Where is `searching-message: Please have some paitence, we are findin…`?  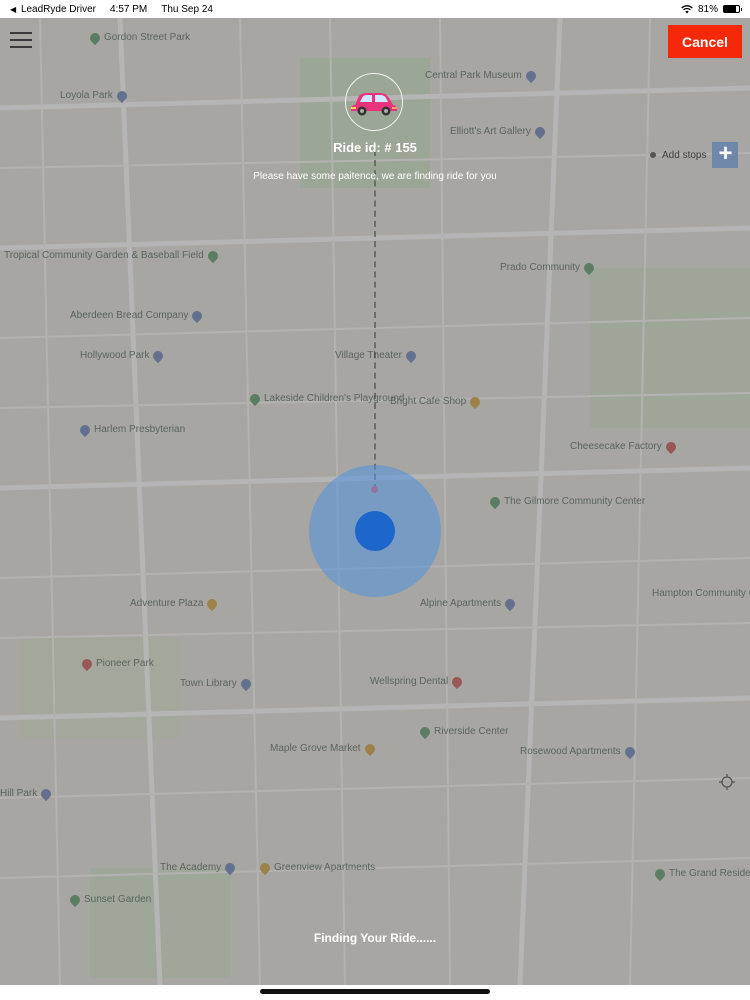 searching-message: Please have some paitence, we are findin… is located at coordinates (375, 176).